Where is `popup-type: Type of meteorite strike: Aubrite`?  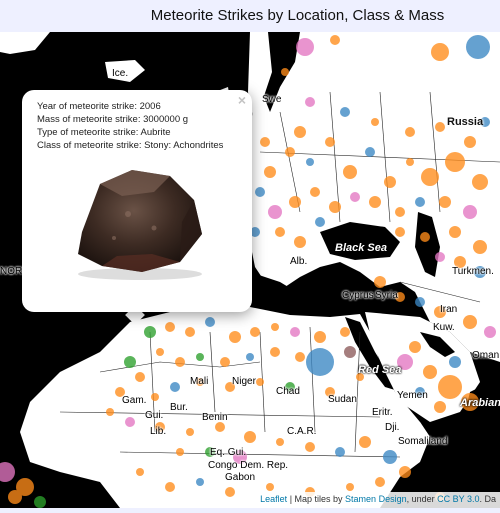 popup-type: Type of meteorite strike: Aubrite is located at coordinates (104, 132).